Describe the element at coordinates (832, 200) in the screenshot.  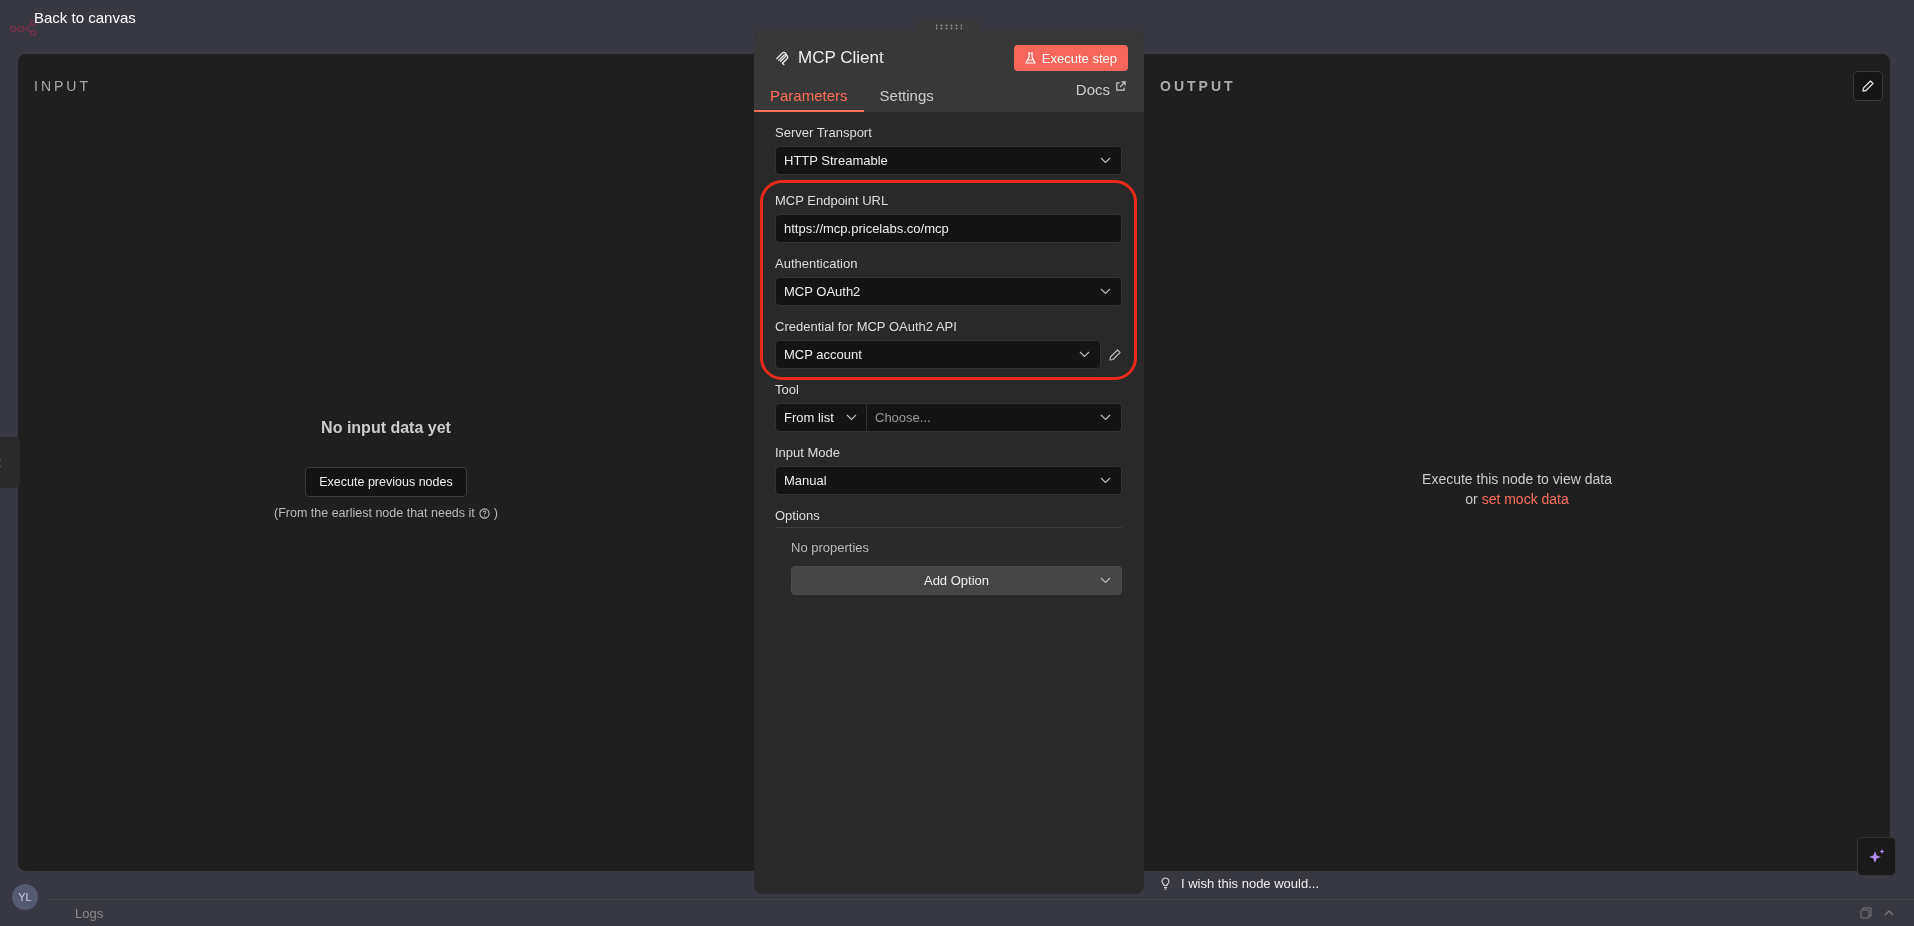
I see `field-label: MCP Endpoint URL` at that location.